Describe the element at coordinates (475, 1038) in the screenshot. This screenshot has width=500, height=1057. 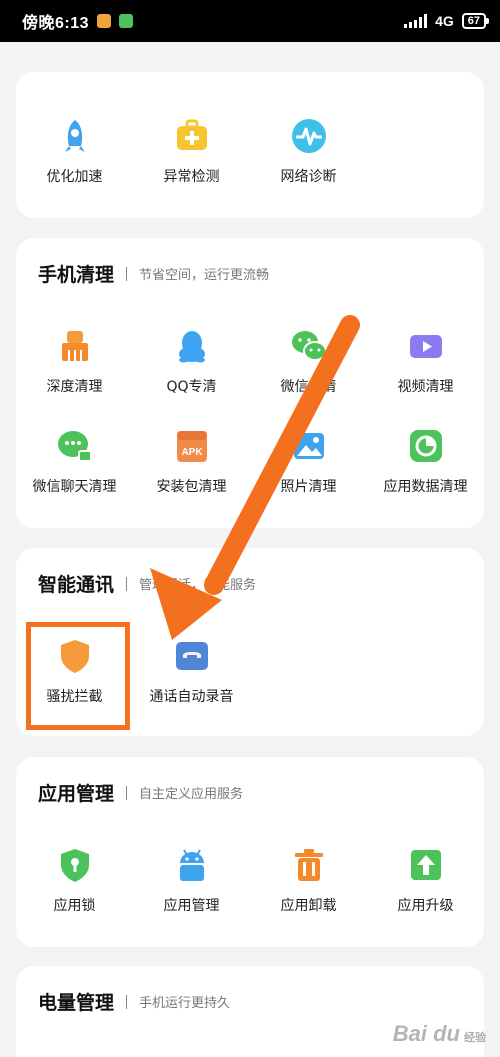
I see `watermark-sub: 经验` at that location.